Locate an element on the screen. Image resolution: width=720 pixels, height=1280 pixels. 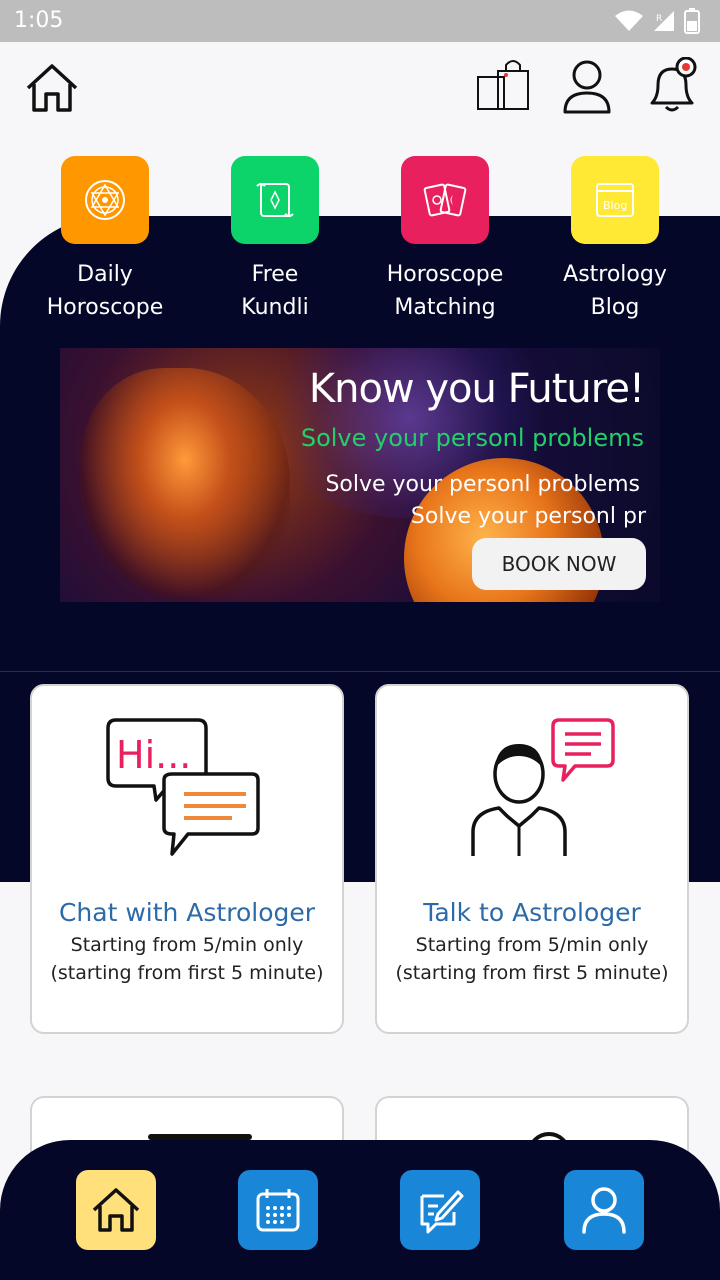
svg-text: Blog is located at coordinates (615, 205).